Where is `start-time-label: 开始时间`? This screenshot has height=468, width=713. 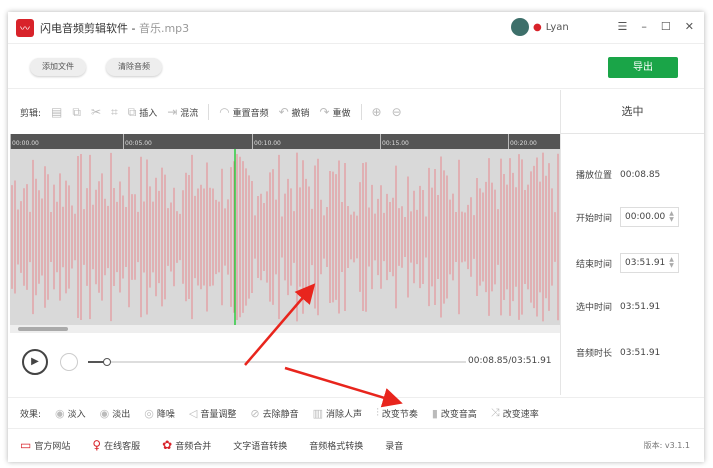
start-time-label: 开始时间 is located at coordinates (594, 218).